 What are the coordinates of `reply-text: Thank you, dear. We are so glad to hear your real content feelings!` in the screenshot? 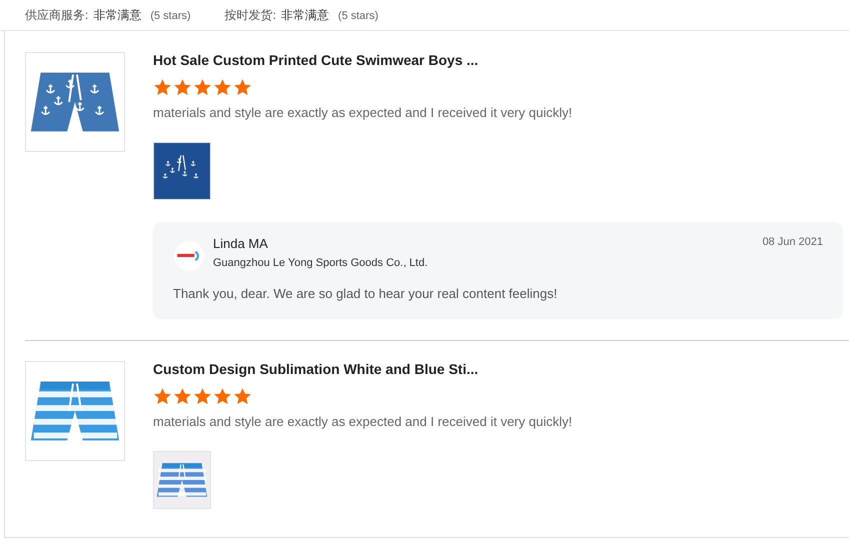 It's located at (365, 293).